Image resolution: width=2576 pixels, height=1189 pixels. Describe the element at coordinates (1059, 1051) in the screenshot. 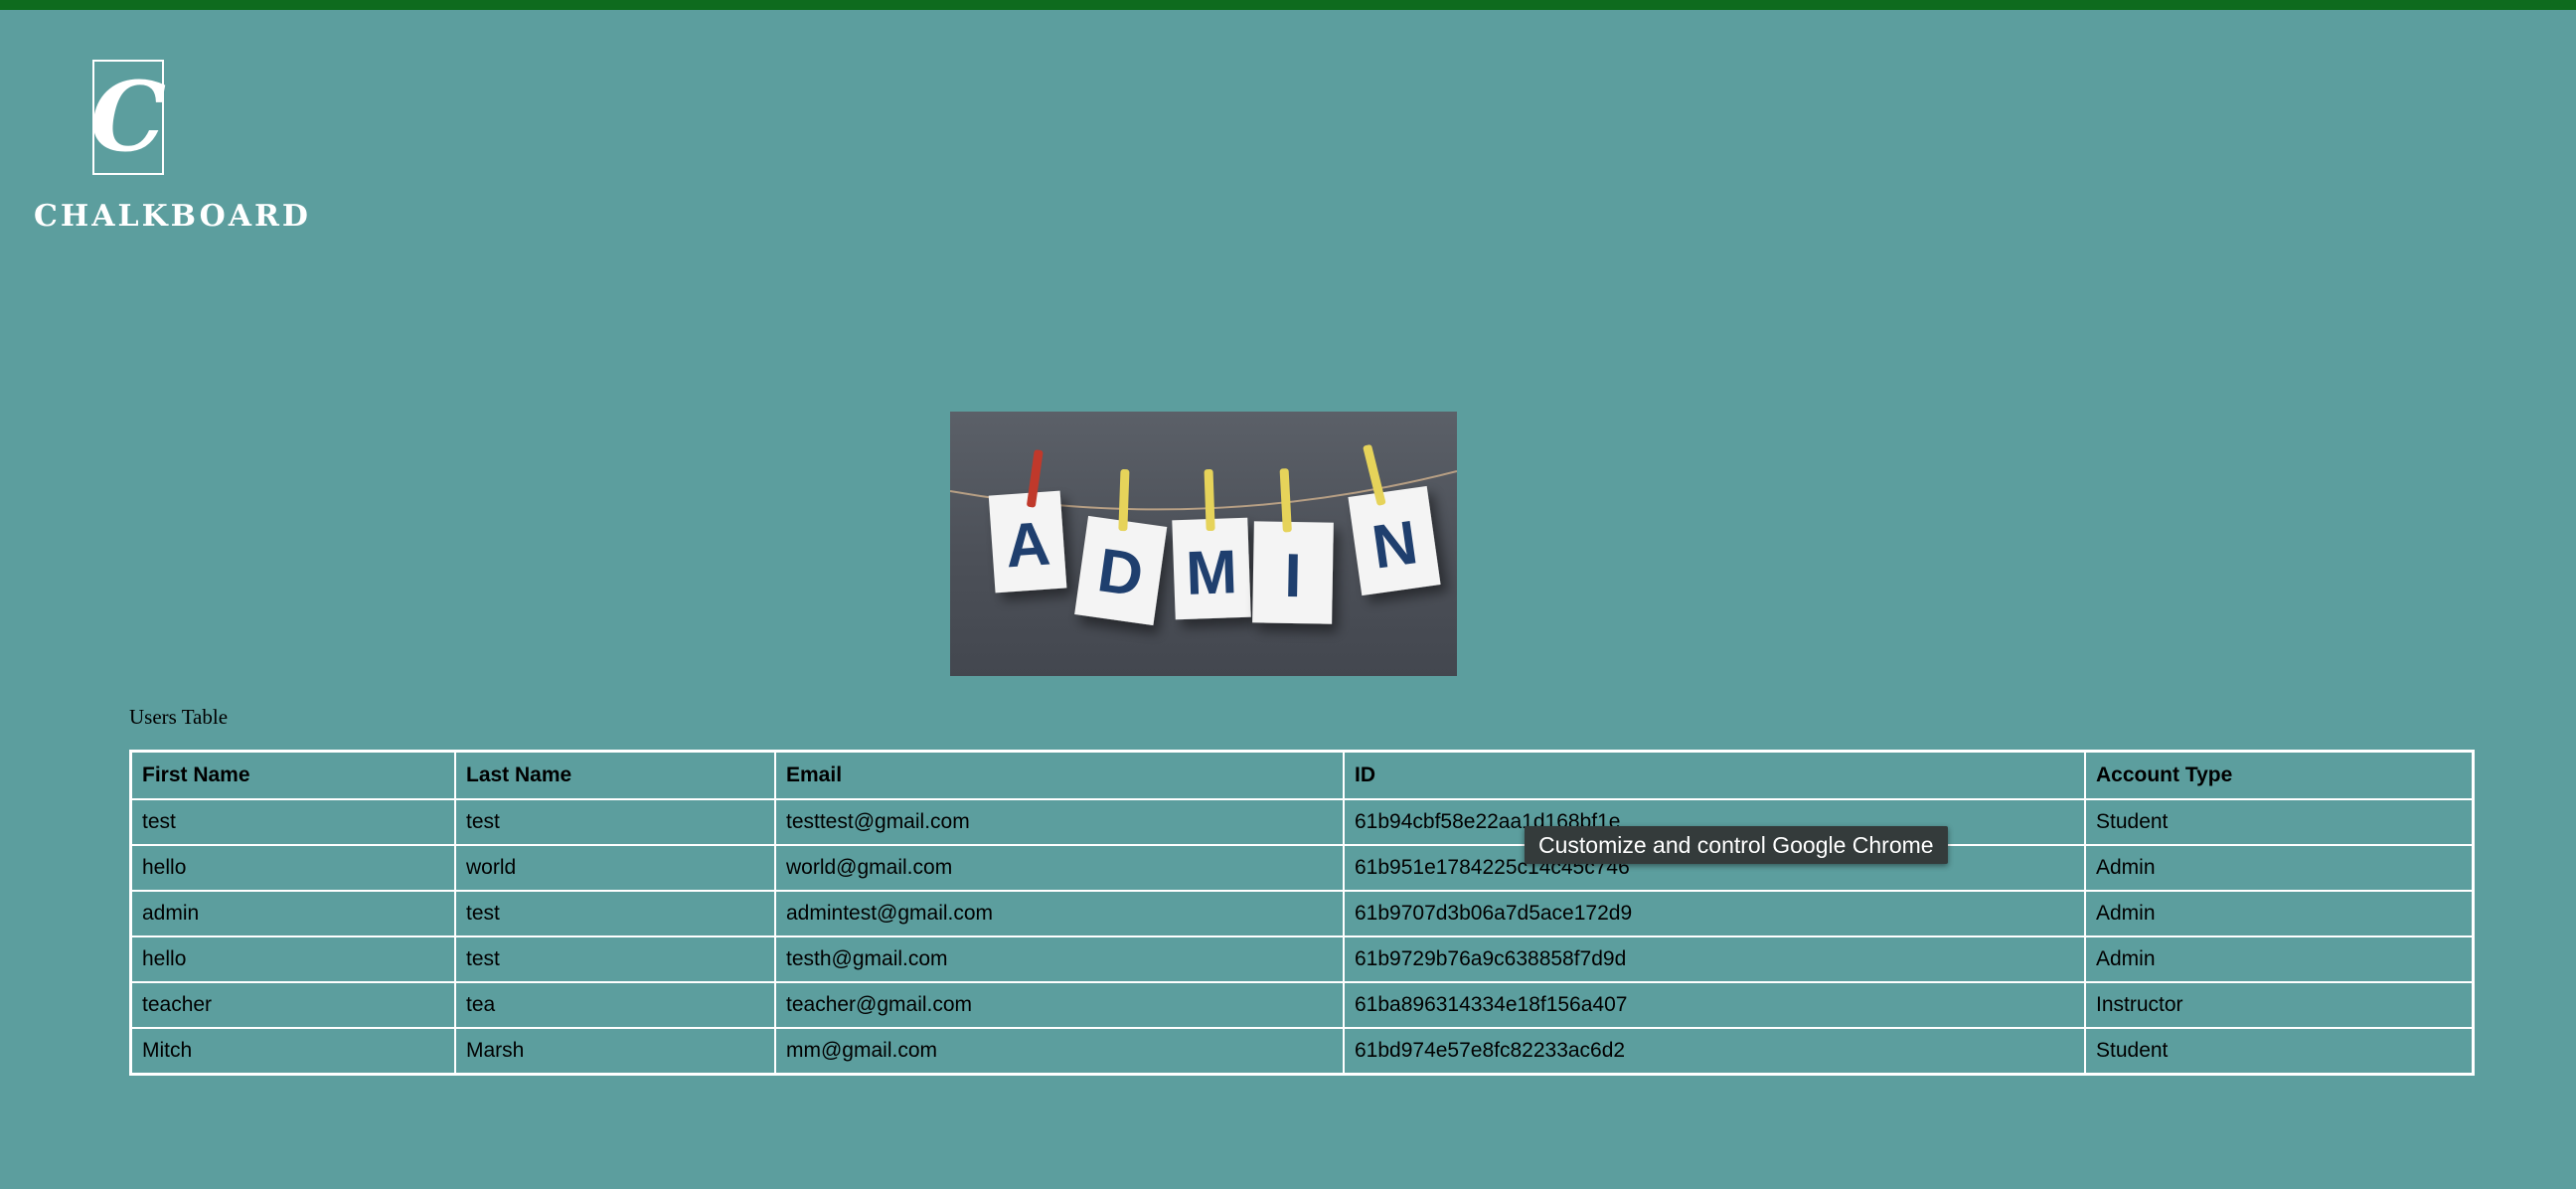

I see `cell-email: mm@gmail.com` at that location.